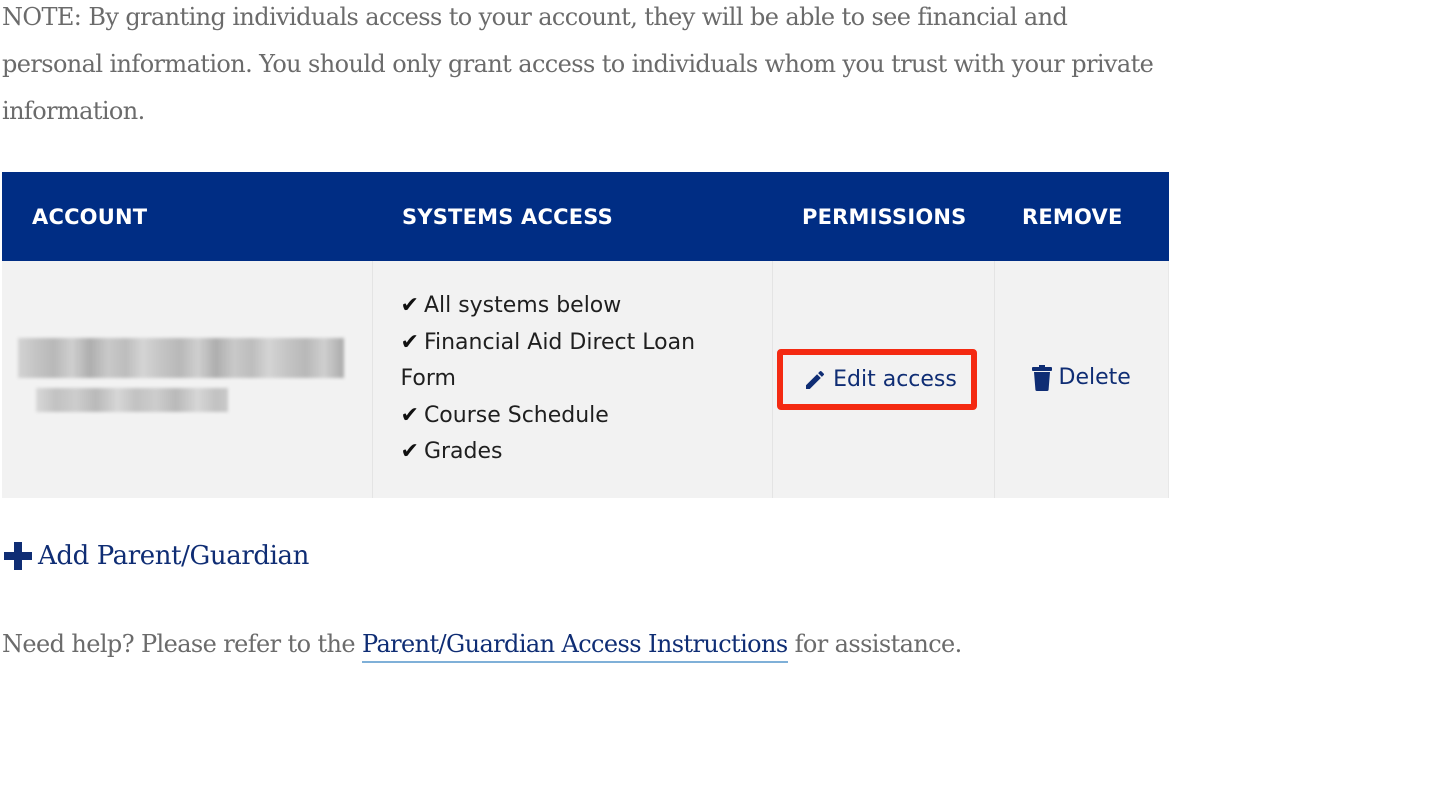  I want to click on pencil-icon, so click(815, 380).